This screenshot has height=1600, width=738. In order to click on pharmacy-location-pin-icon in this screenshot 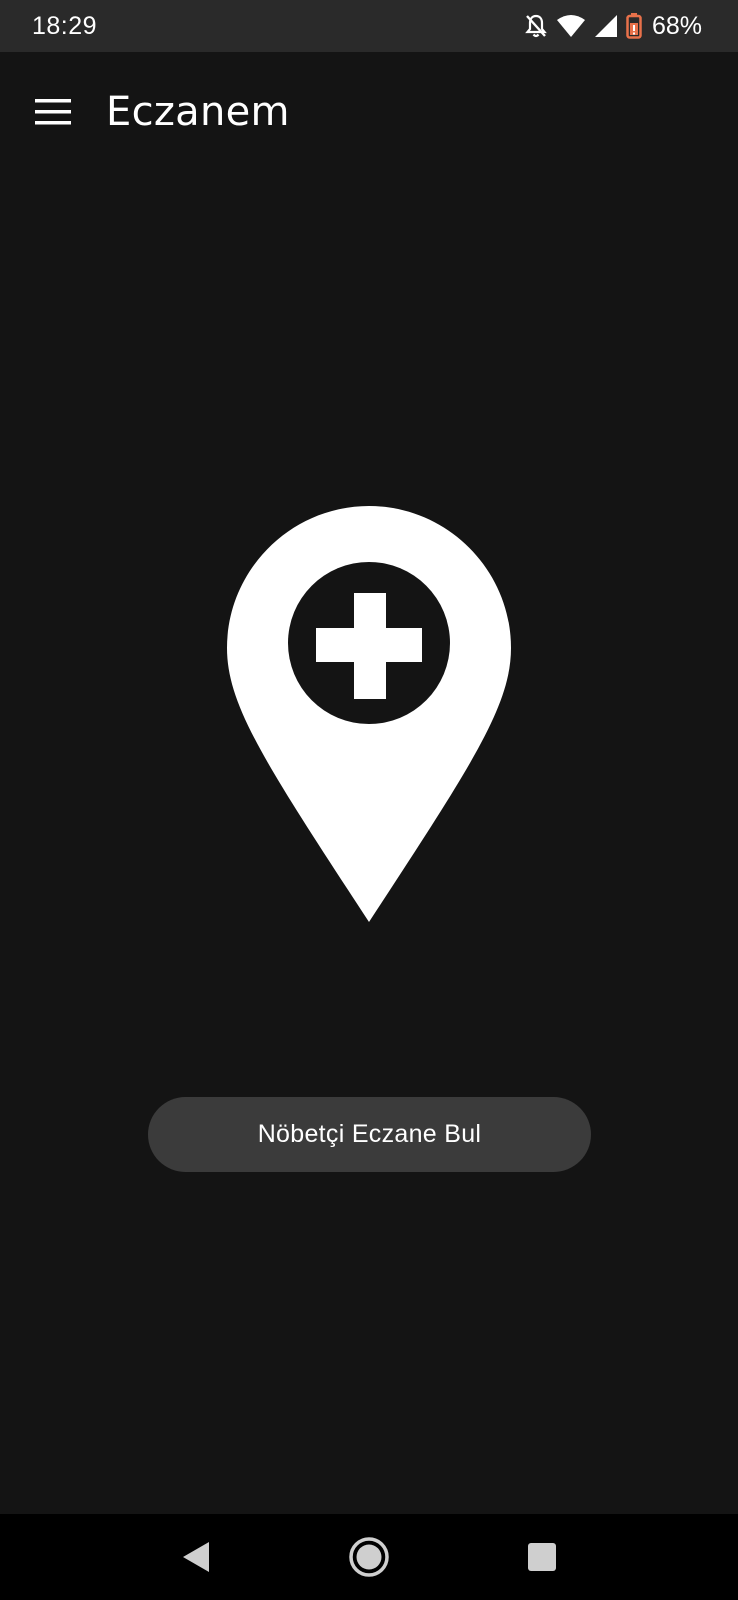, I will do `click(369, 714)`.